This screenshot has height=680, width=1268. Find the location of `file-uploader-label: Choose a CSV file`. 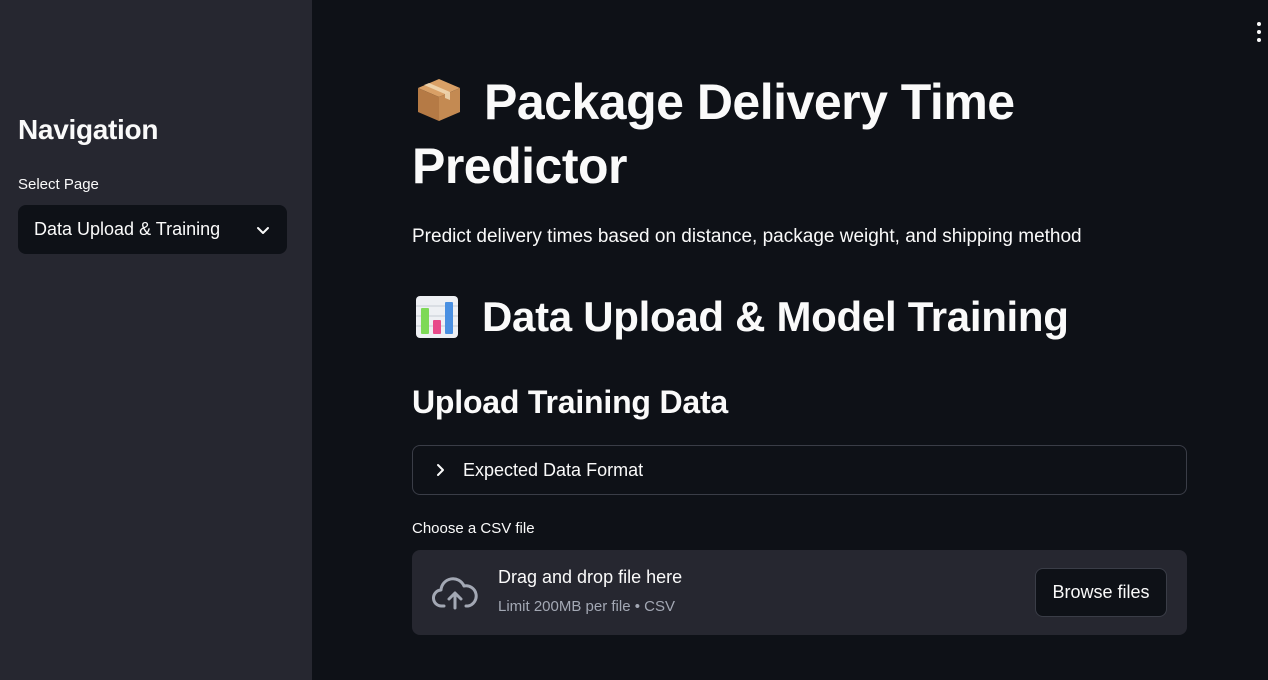

file-uploader-label: Choose a CSV file is located at coordinates (473, 528).